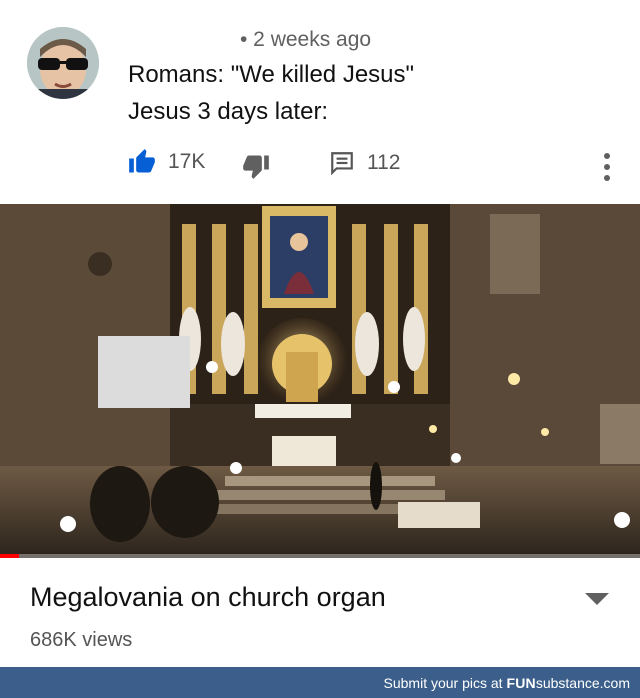 This screenshot has height=698, width=640. Describe the element at coordinates (187, 161) in the screenshot. I see `like-count: 17K` at that location.